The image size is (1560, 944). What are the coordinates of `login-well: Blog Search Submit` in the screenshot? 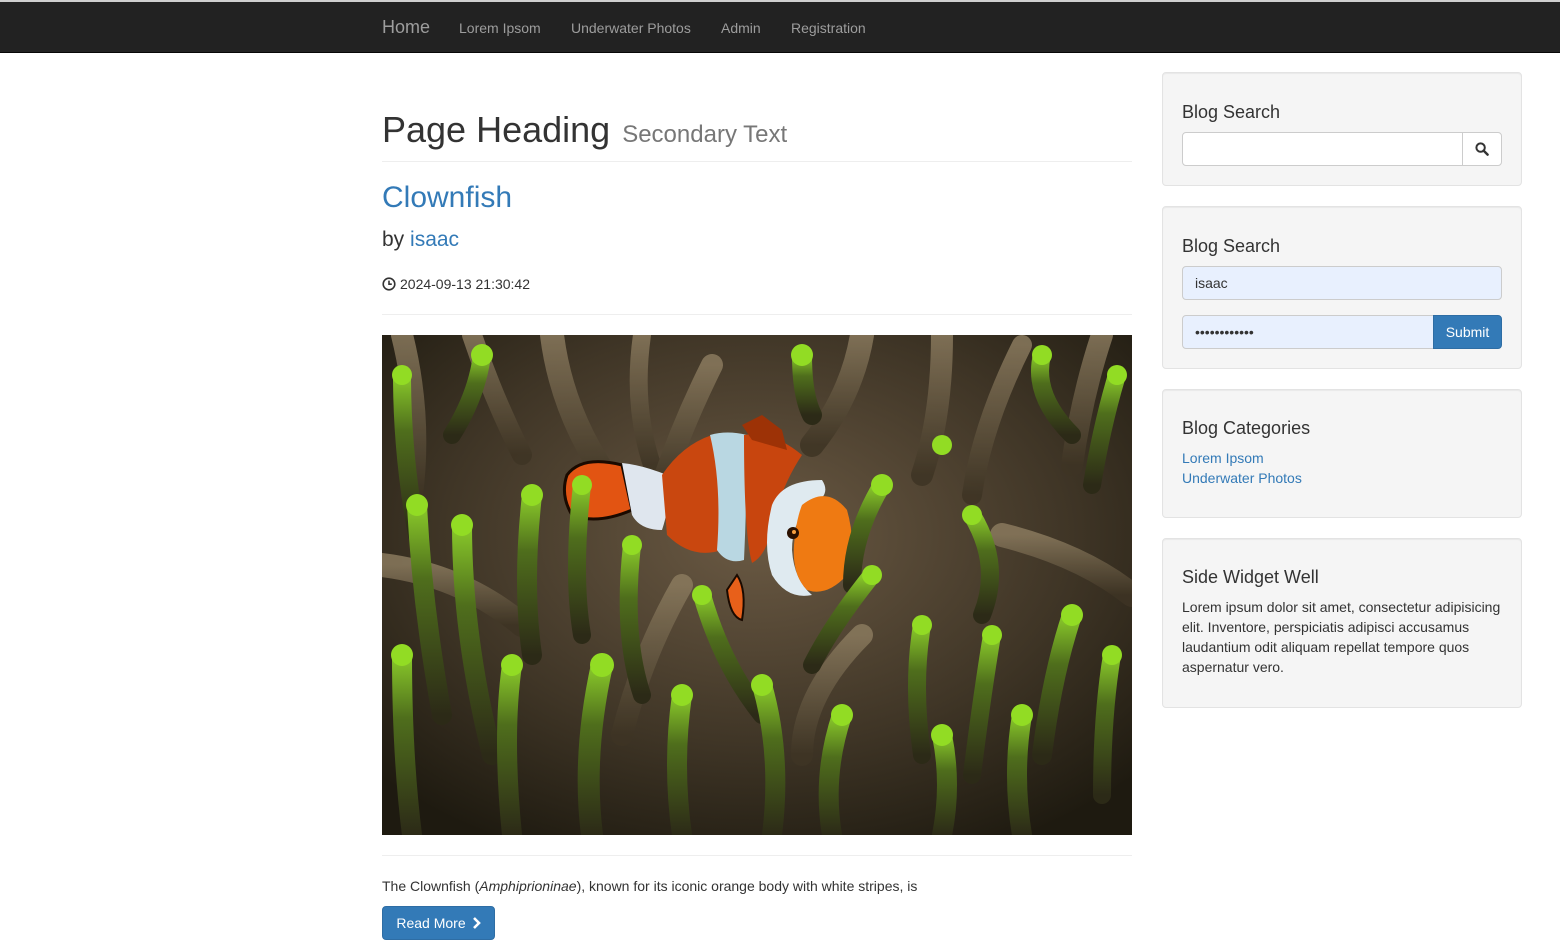 It's located at (1342, 287).